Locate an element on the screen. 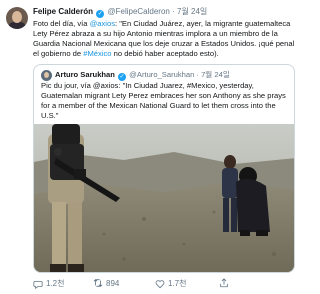  quoted-avatar-face is located at coordinates (46, 75).